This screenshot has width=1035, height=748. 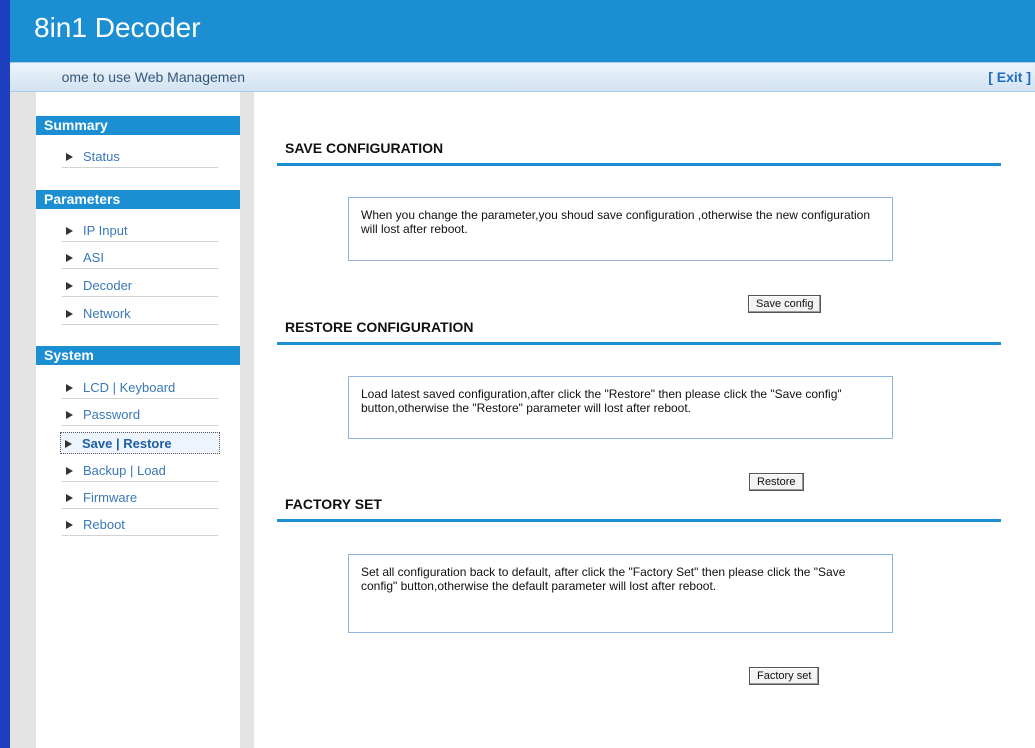 I want to click on restore-button: Restore, so click(x=776, y=482).